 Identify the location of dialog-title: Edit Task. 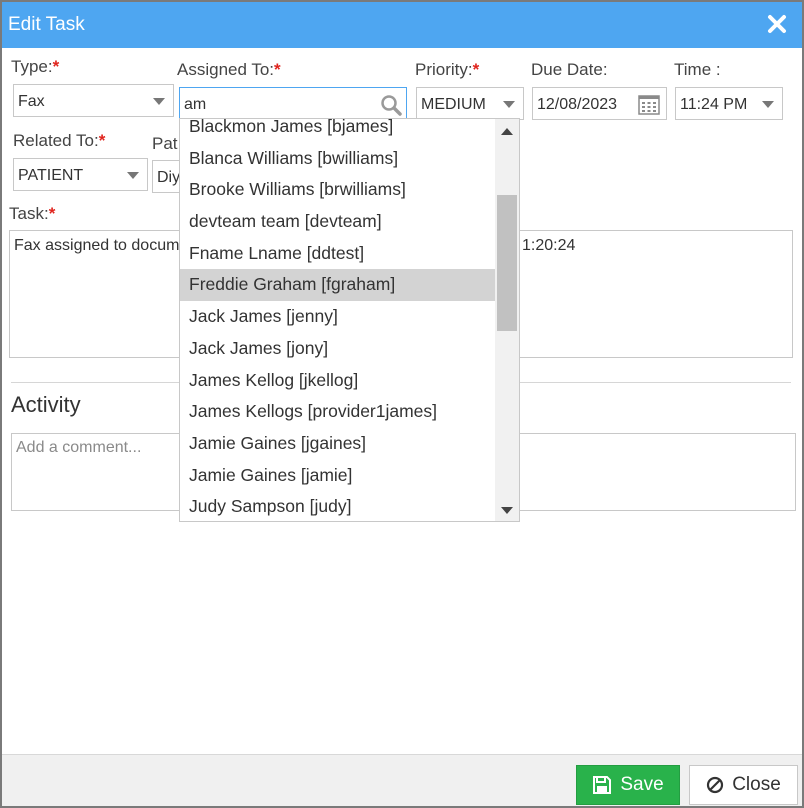
(46, 24).